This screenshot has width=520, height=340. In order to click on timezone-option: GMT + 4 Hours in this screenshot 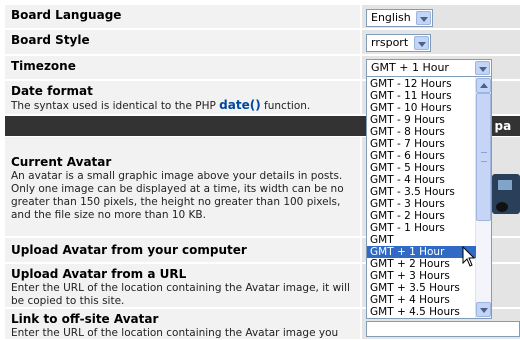, I will do `click(421, 300)`.